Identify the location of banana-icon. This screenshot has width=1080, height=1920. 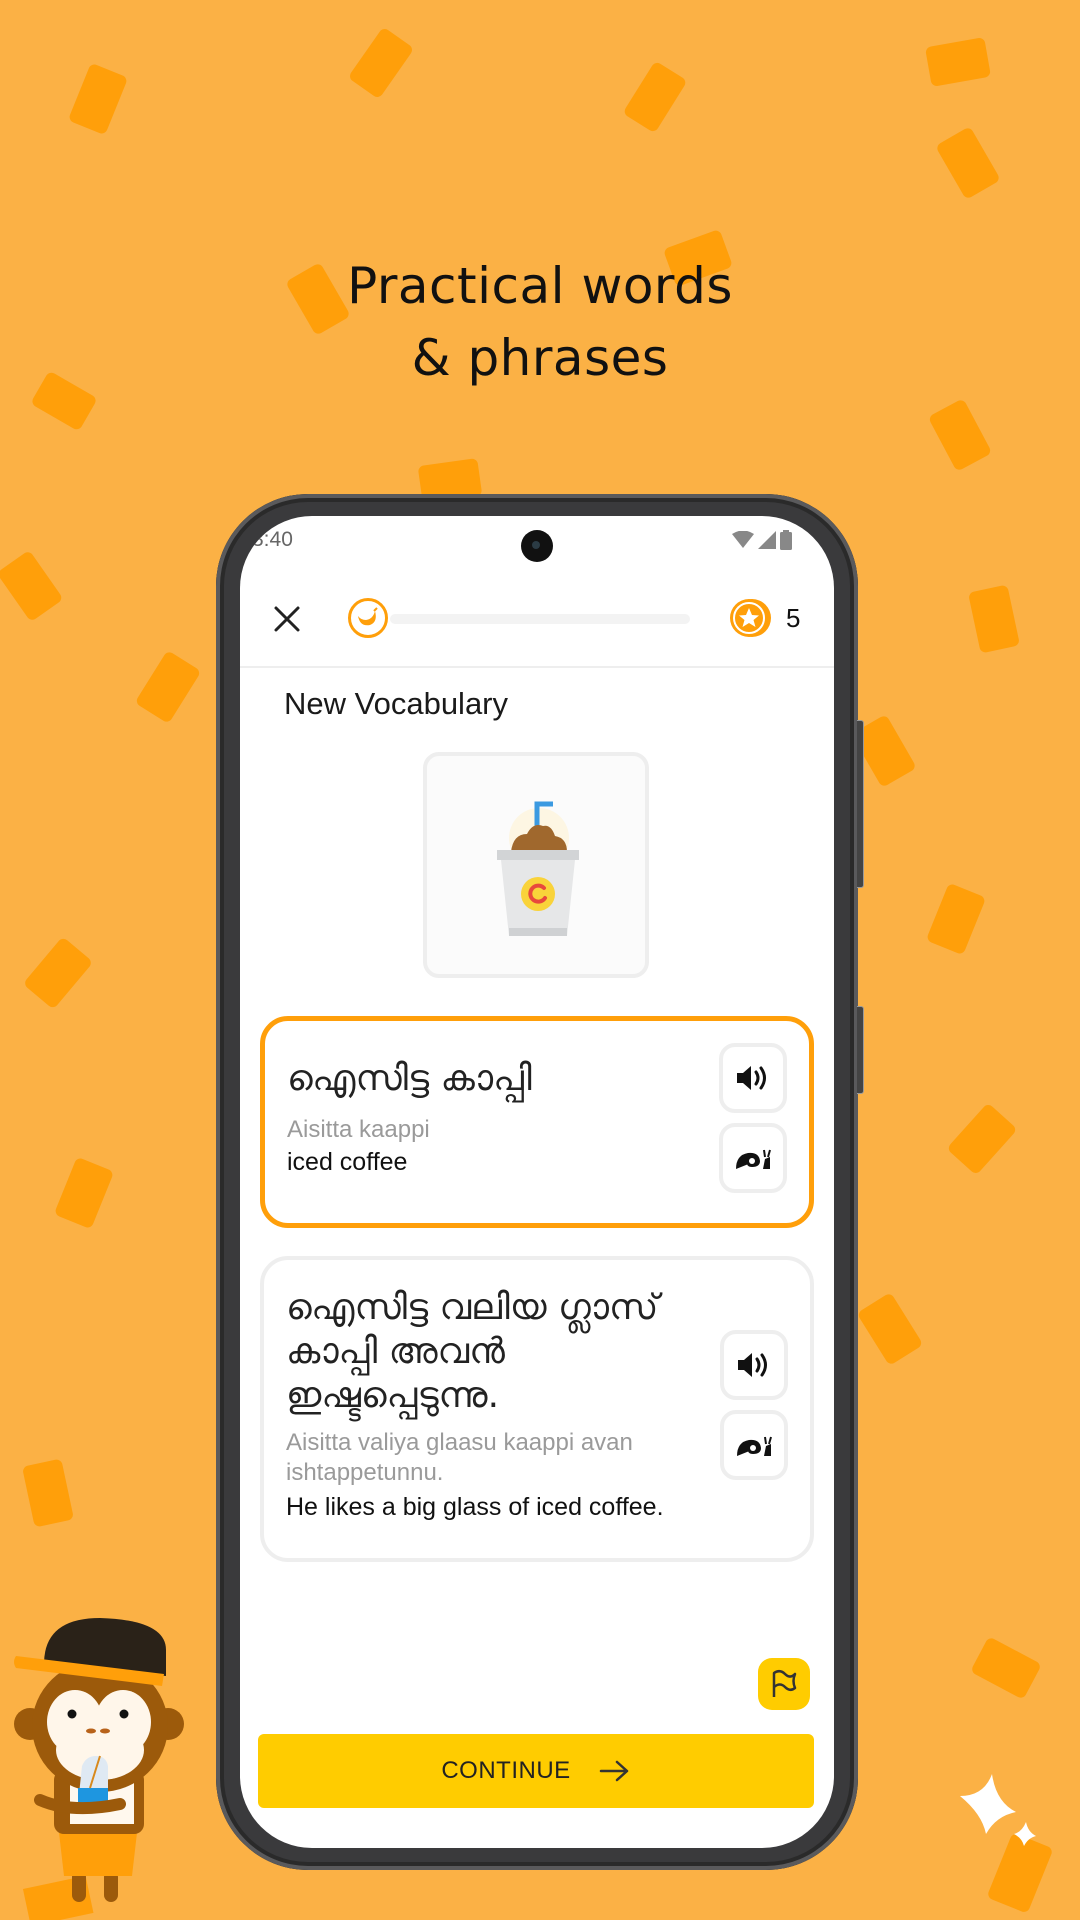
(368, 616).